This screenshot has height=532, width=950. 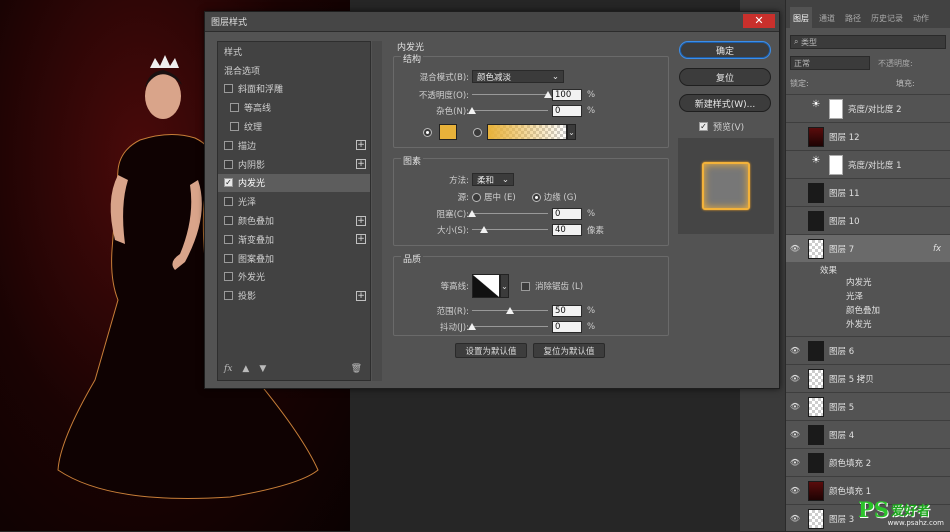 I want to click on style-item: 混合选项, so click(x=294, y=70).